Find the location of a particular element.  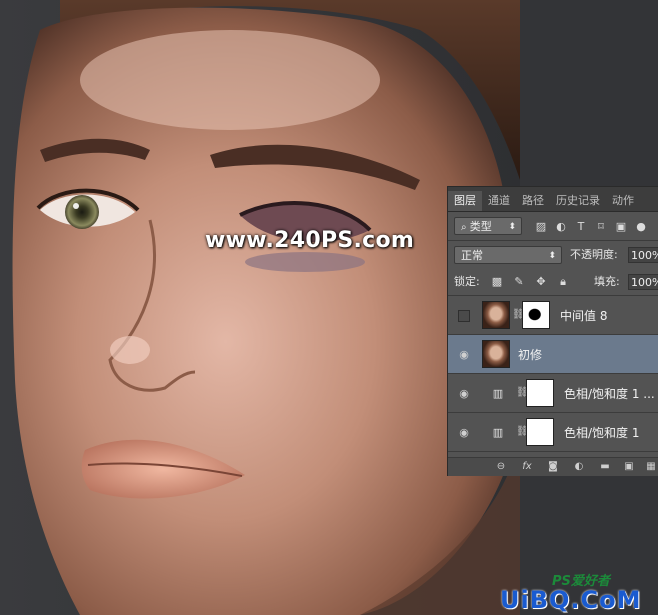

filter-pixel-icon: ▨ is located at coordinates (541, 227).